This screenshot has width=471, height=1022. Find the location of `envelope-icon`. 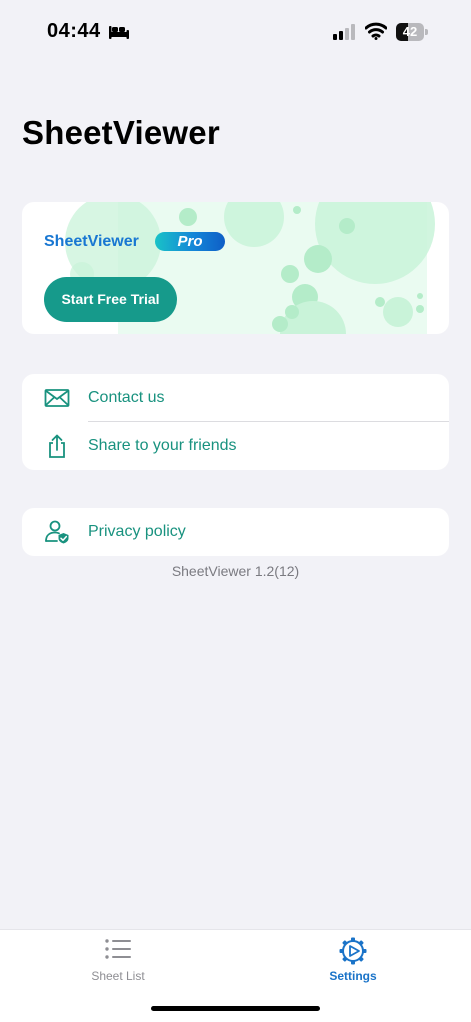

envelope-icon is located at coordinates (57, 398).